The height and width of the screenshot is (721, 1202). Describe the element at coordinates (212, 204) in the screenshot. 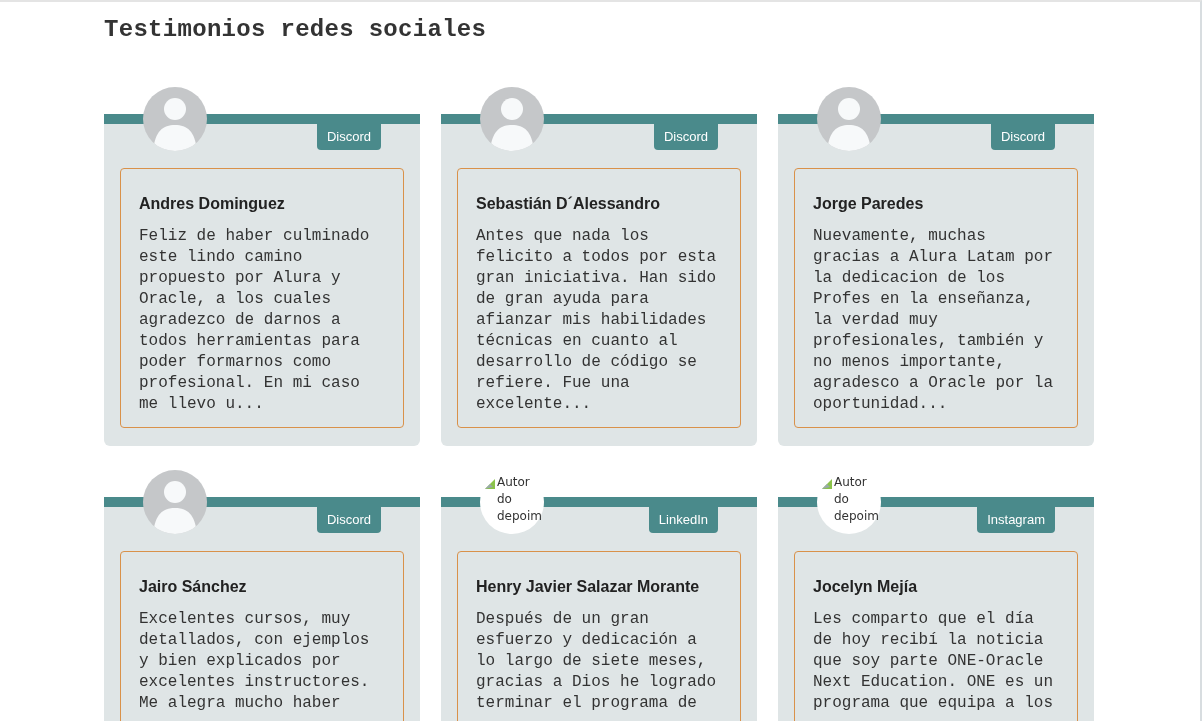

I see `author-name: Andres Dominguez` at that location.